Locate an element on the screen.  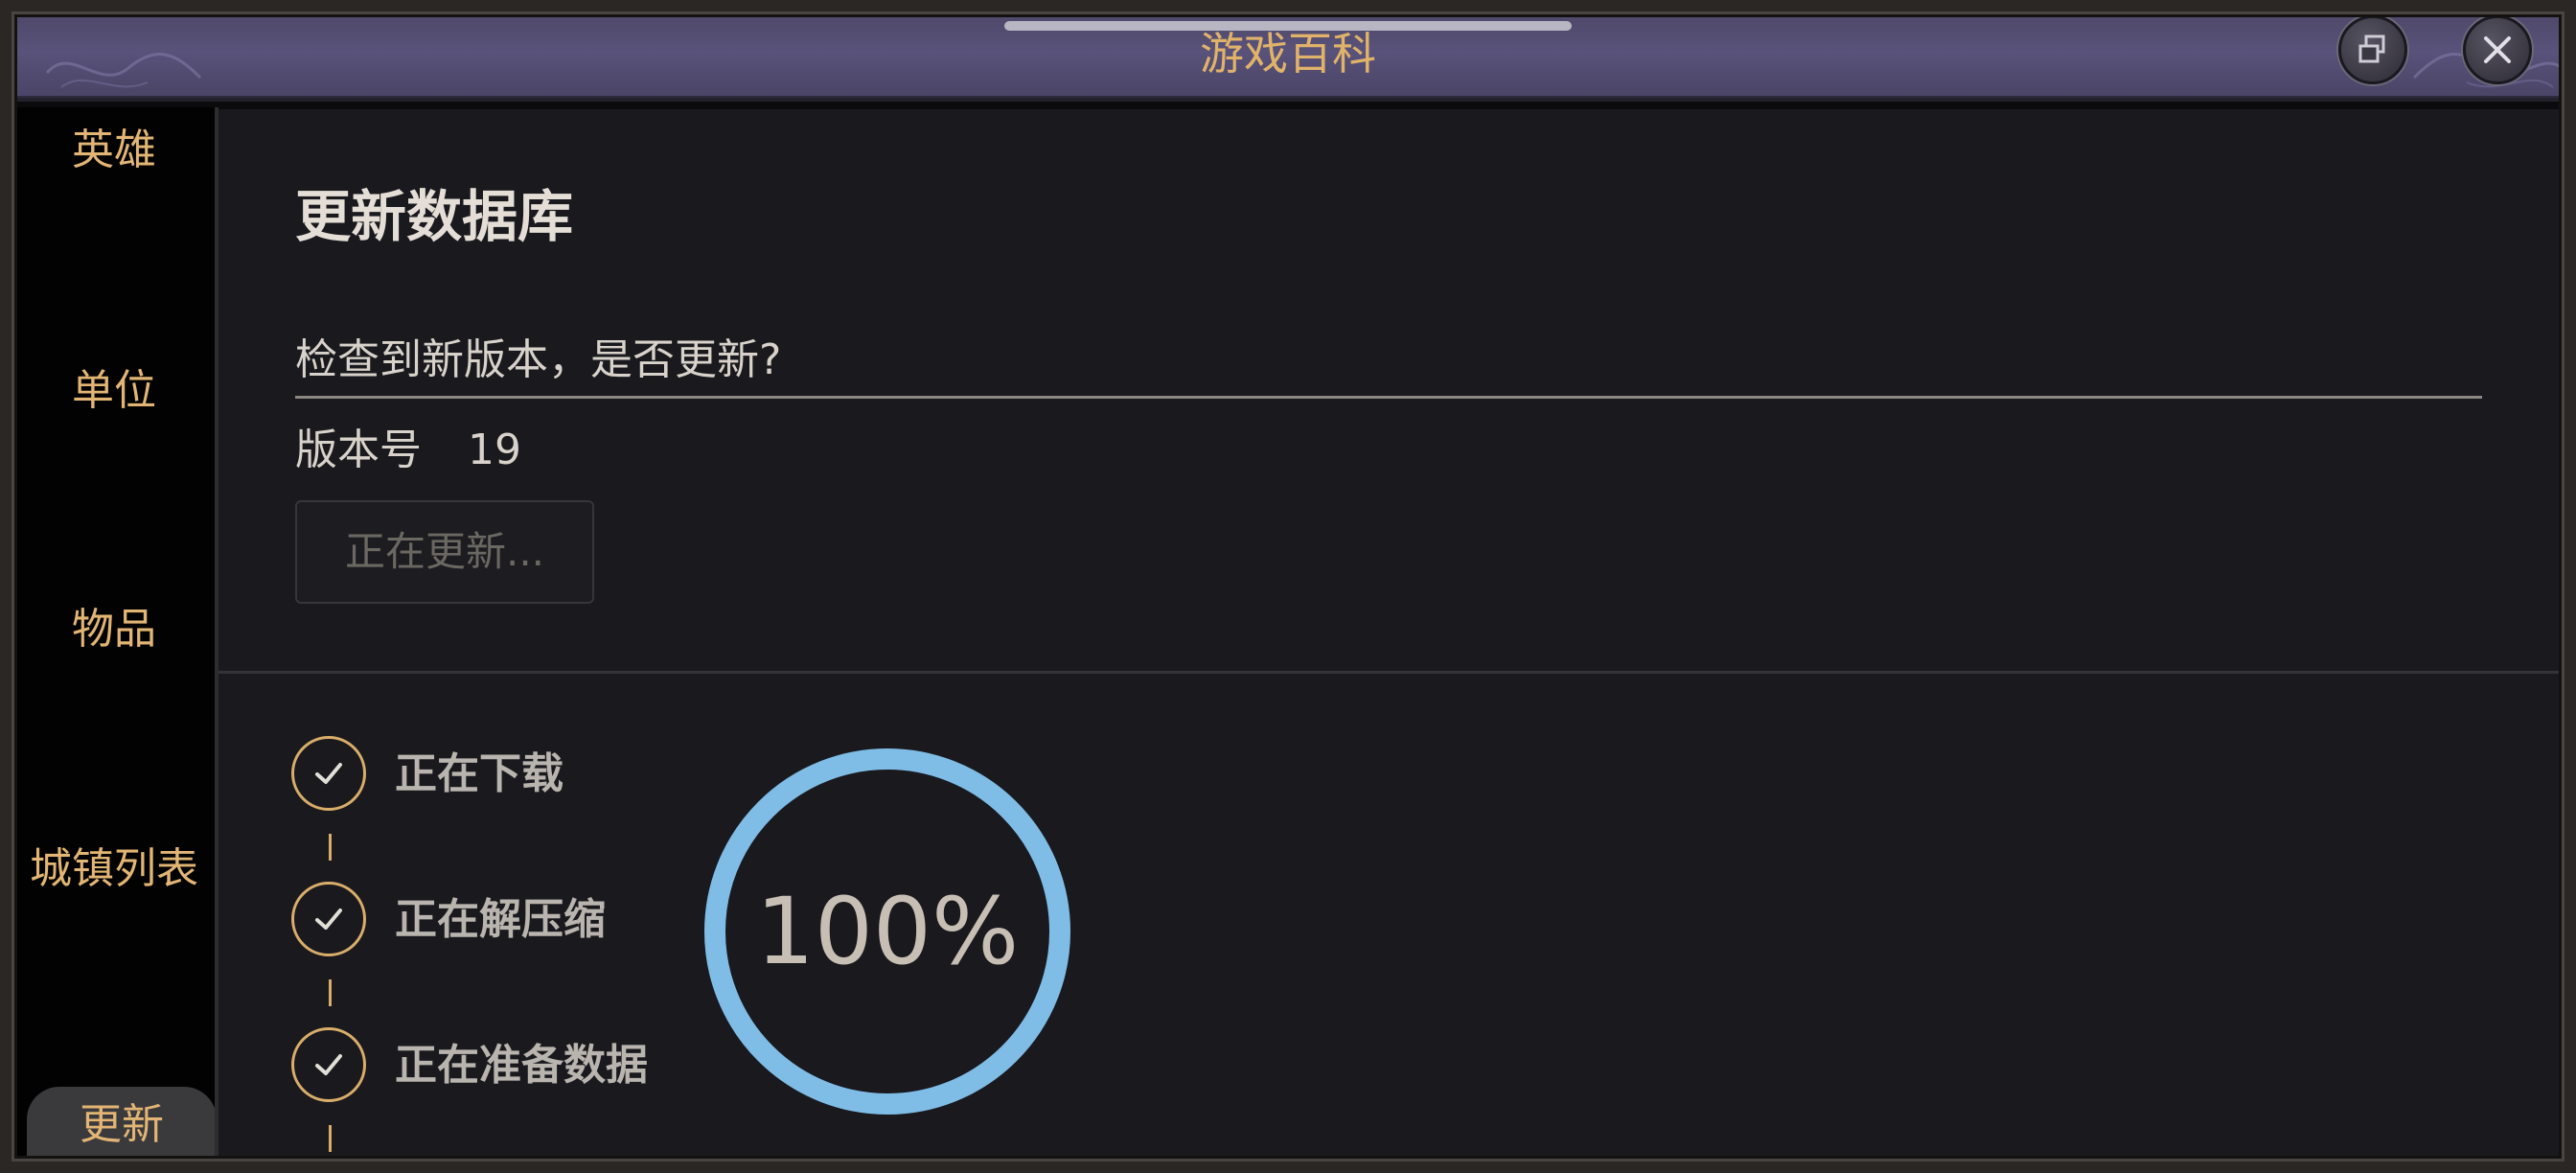
close-window-button is located at coordinates (2497, 49).